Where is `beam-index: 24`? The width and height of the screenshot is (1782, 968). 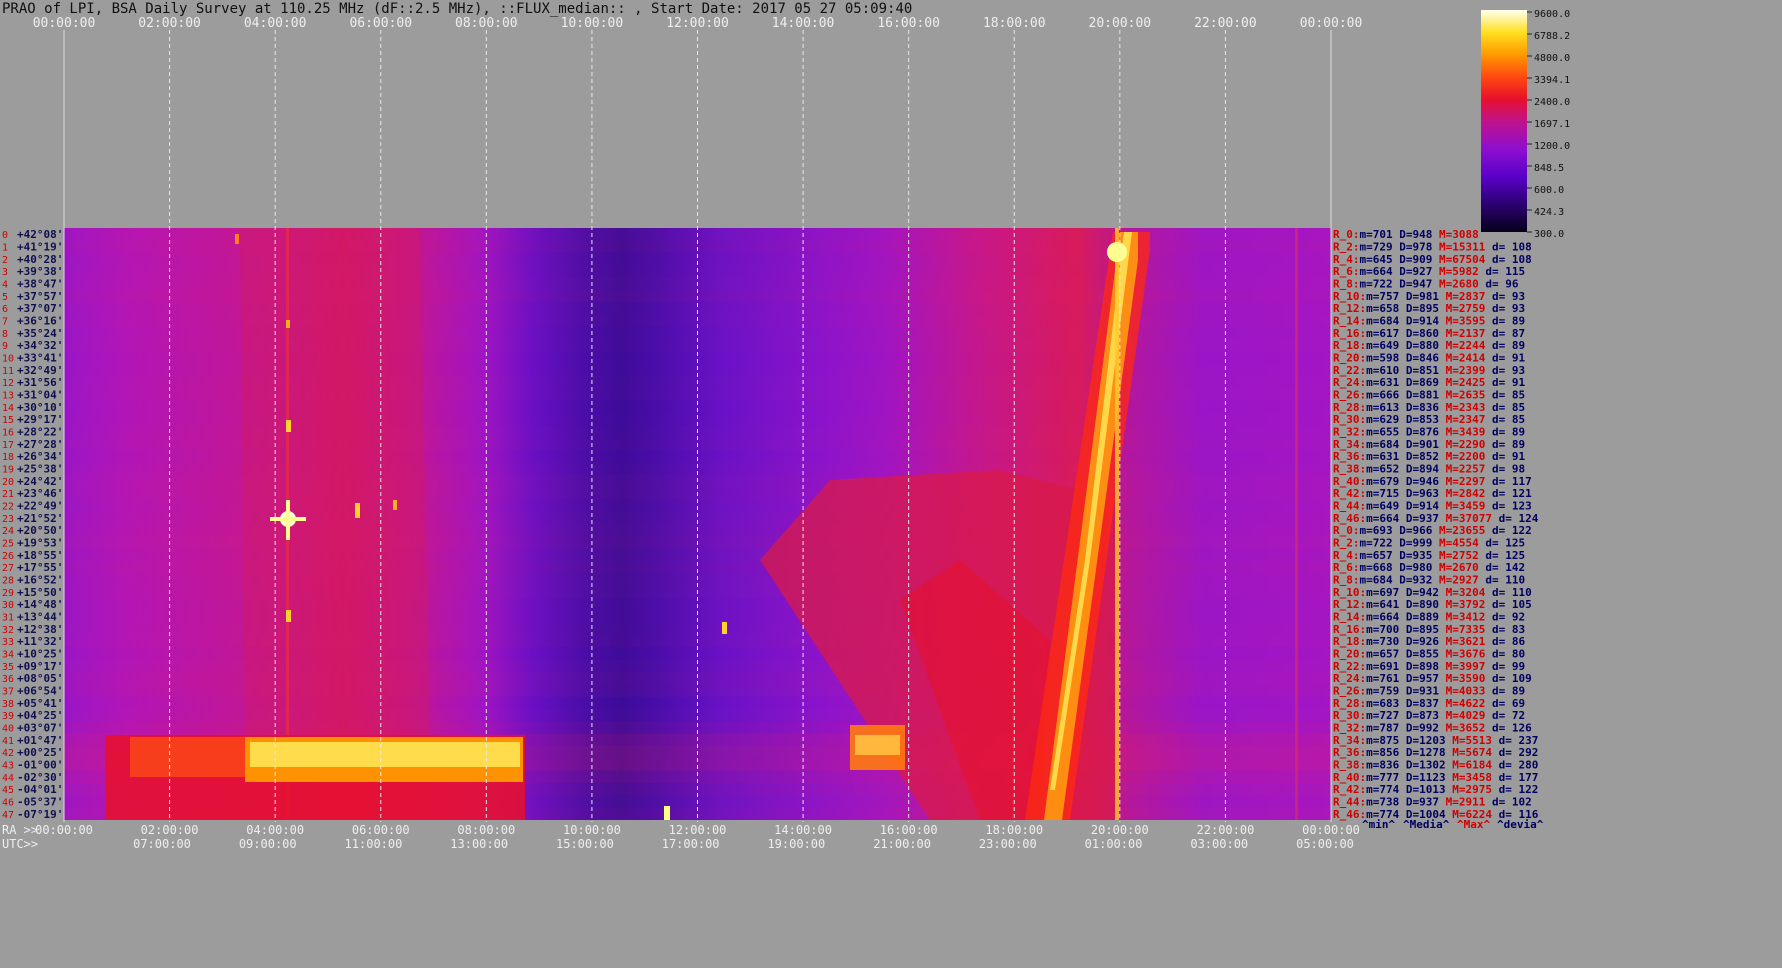
beam-index: 24 is located at coordinates (8, 531).